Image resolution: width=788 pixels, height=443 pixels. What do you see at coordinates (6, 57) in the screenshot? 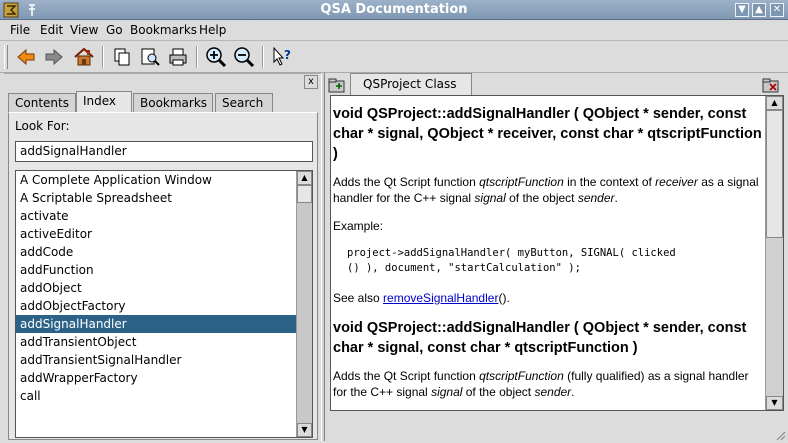
I see `toolbar-handle` at bounding box center [6, 57].